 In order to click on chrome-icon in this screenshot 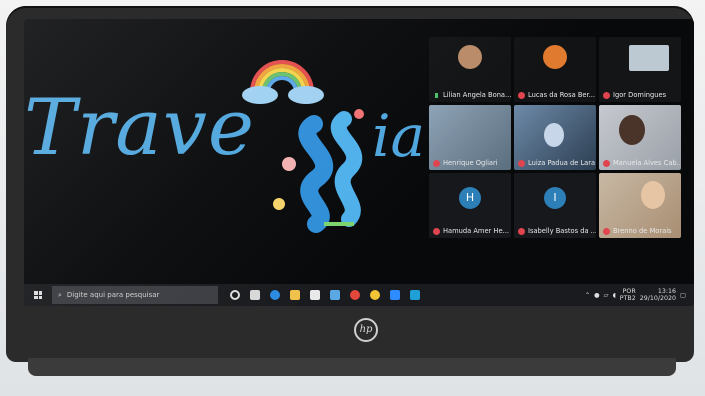, I will do `click(355, 295)`.